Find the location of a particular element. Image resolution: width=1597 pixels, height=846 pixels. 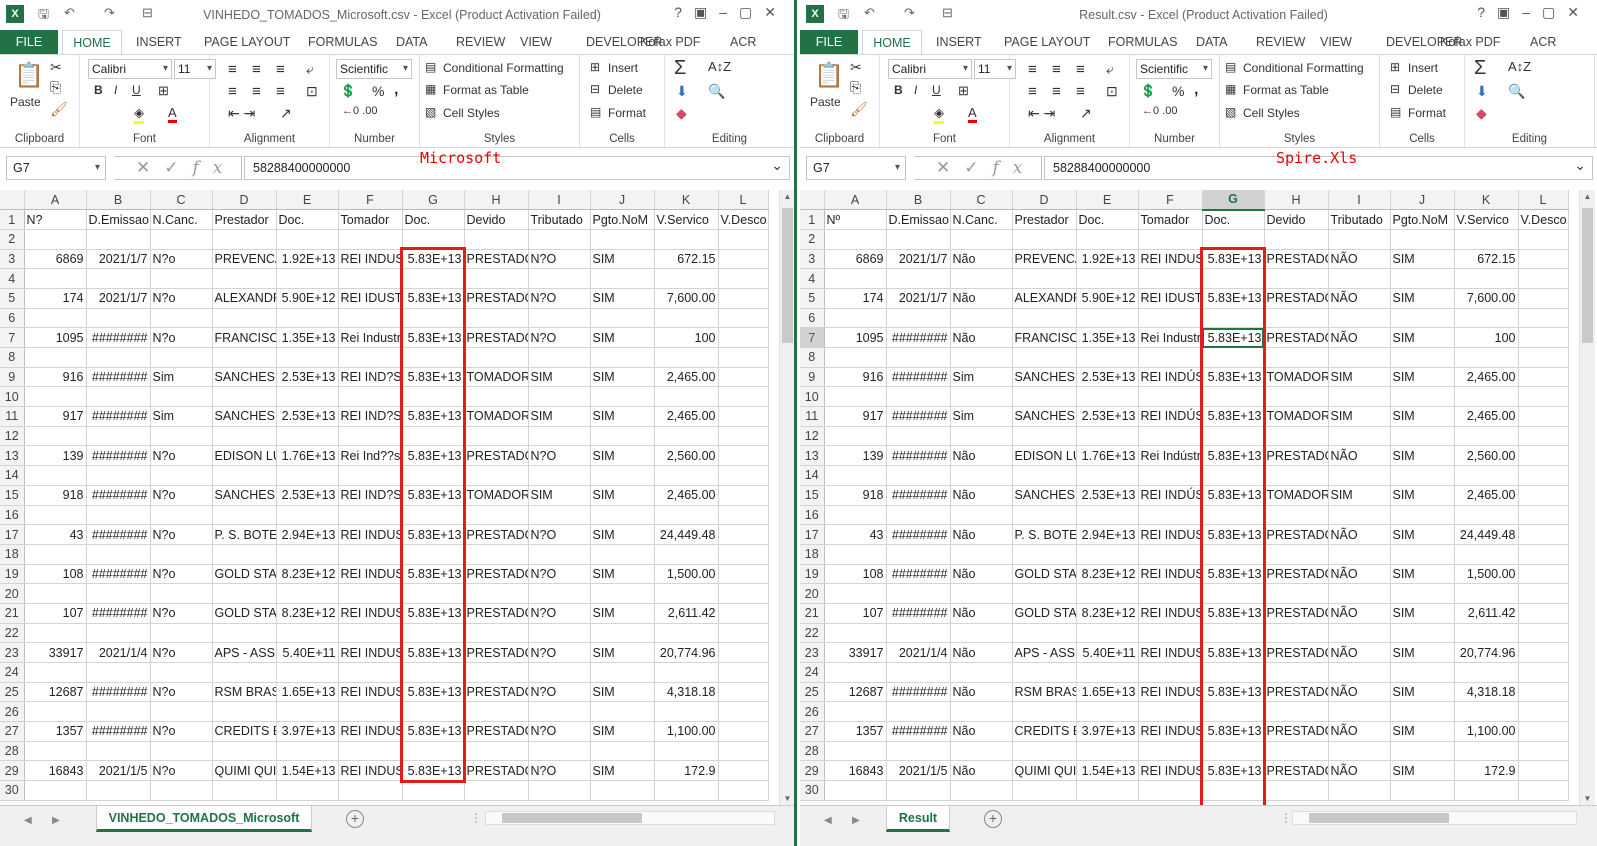

row-header: 28 is located at coordinates (12, 751).